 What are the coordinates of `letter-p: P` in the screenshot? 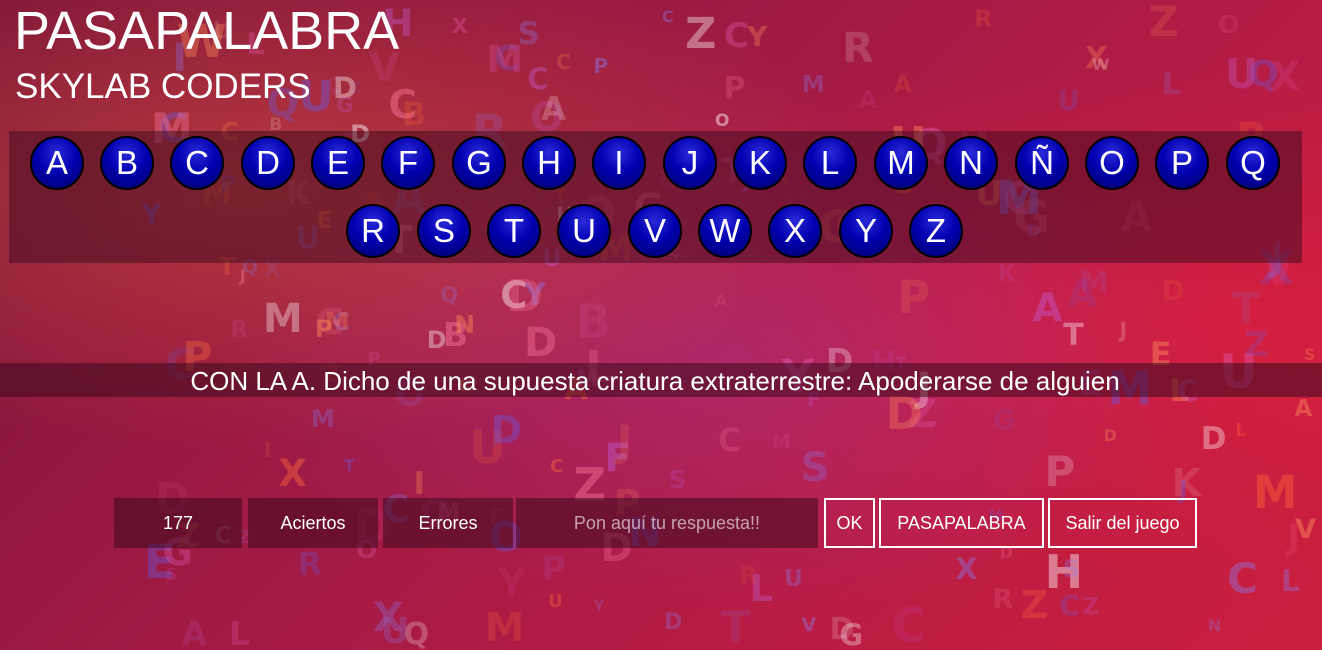 It's located at (1182, 163).